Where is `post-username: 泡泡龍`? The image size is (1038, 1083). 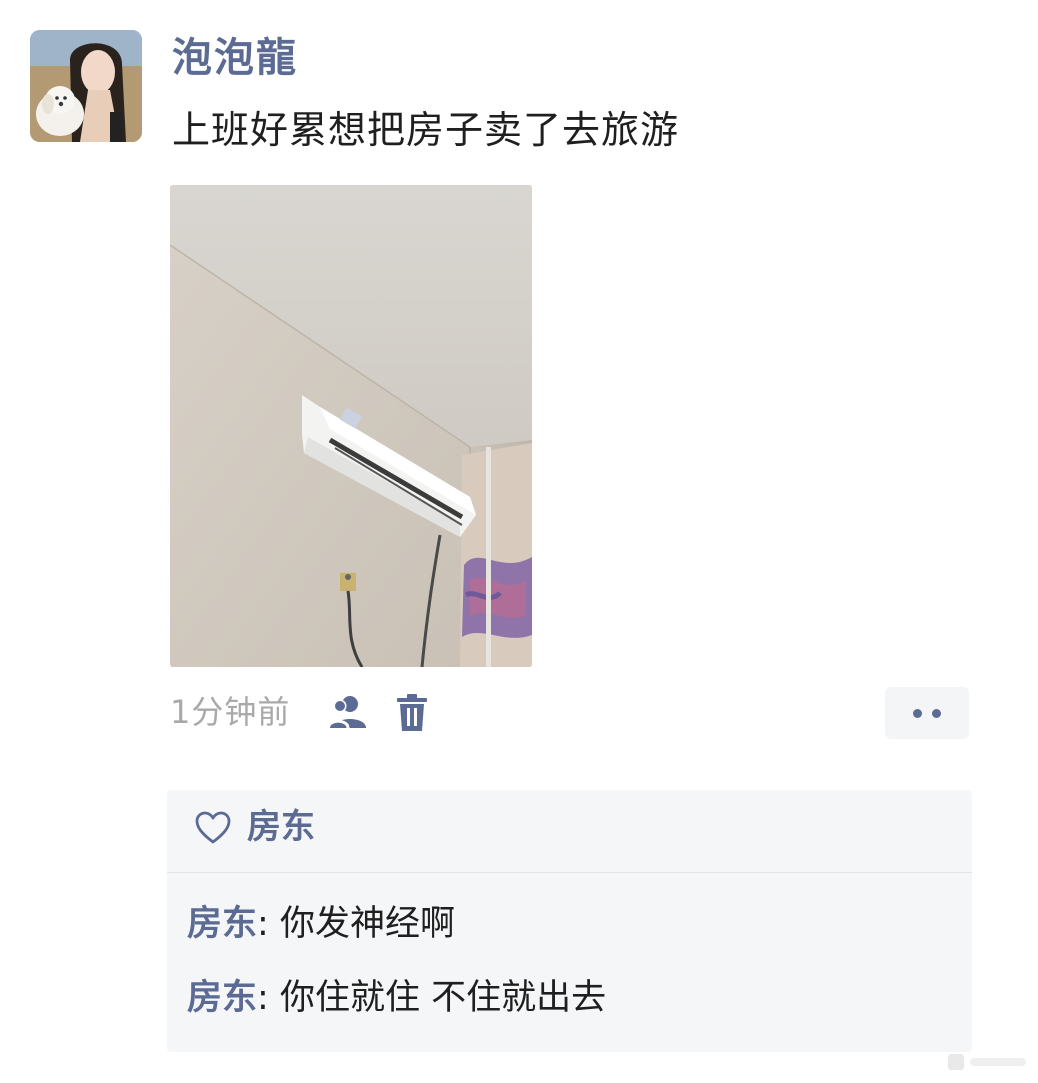
post-username: 泡泡龍 is located at coordinates (235, 58).